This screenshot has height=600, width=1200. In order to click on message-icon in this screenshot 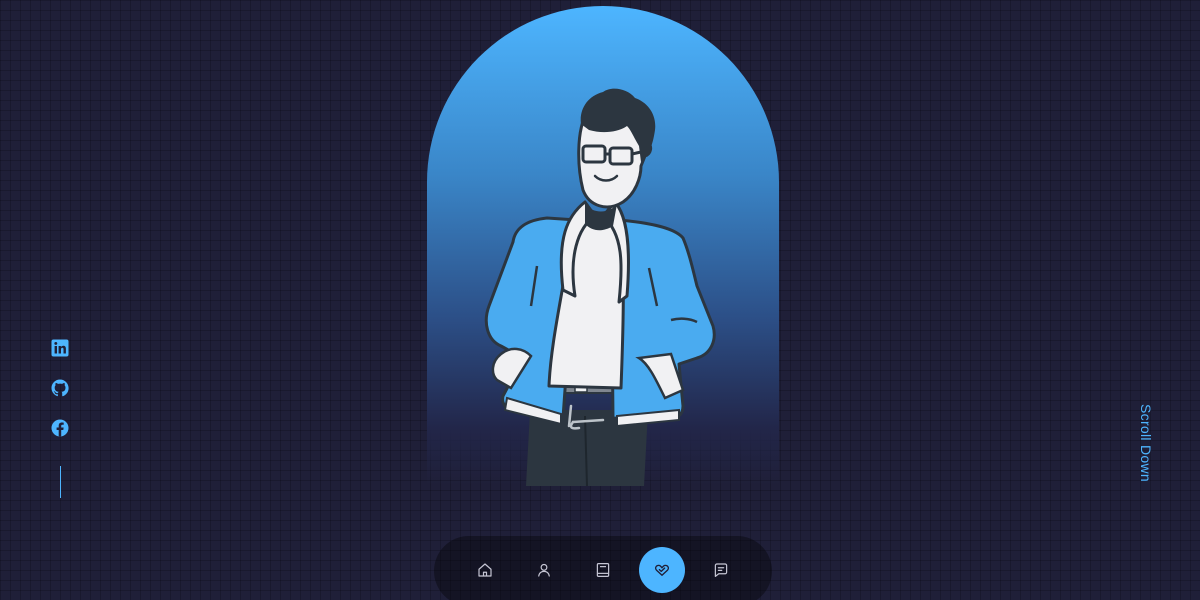, I will do `click(721, 570)`.